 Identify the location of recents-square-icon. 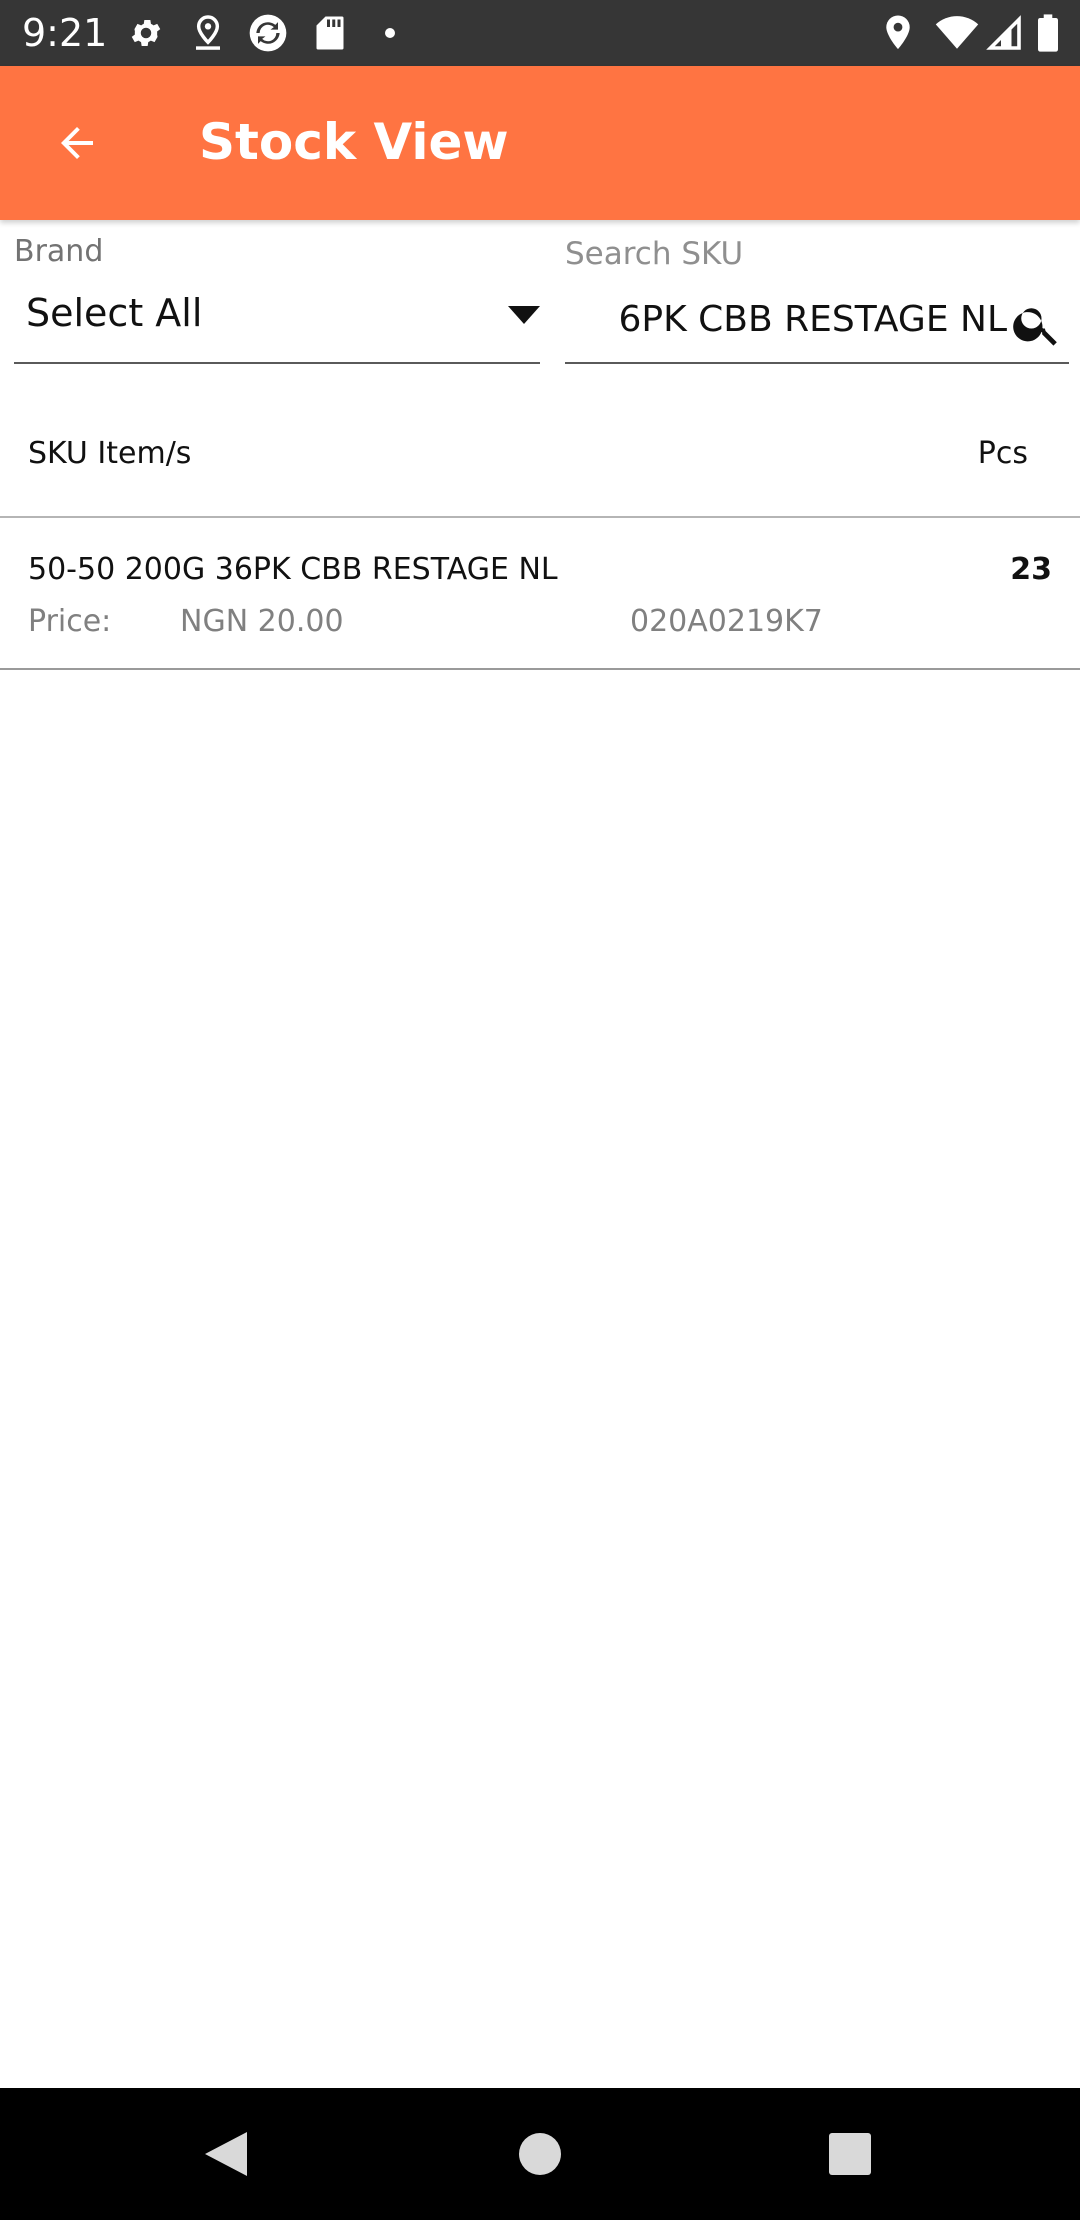
(850, 2154).